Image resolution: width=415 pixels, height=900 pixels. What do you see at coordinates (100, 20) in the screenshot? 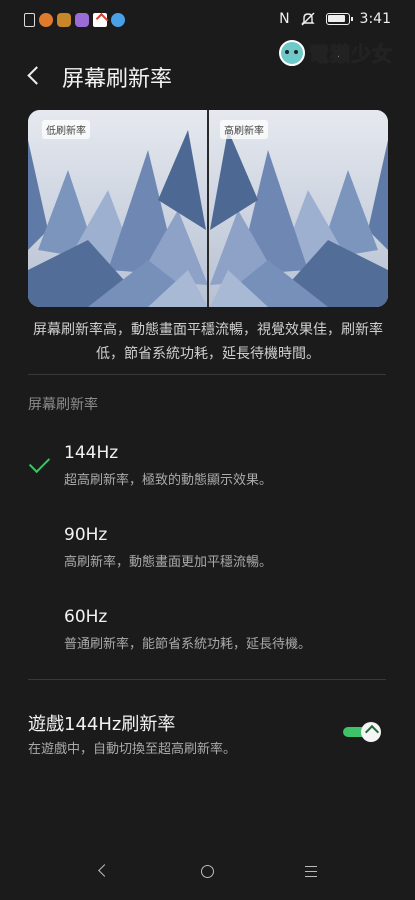
I see `gmail-icon` at bounding box center [100, 20].